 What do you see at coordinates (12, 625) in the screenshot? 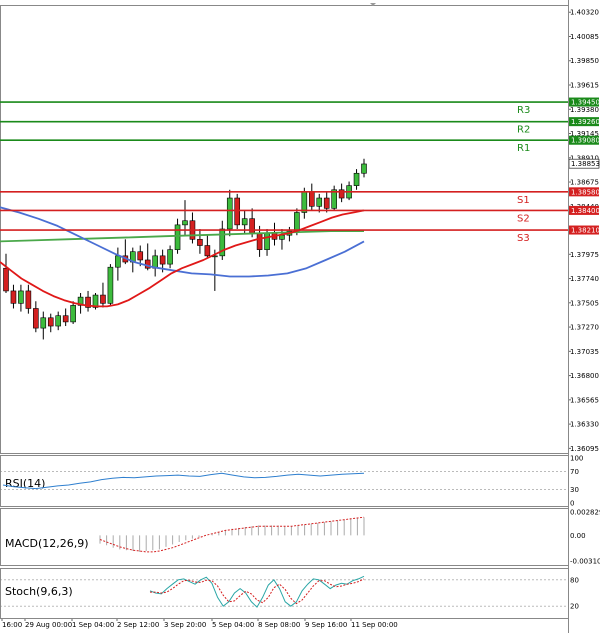
I see `time-tick-label: 16:00` at bounding box center [12, 625].